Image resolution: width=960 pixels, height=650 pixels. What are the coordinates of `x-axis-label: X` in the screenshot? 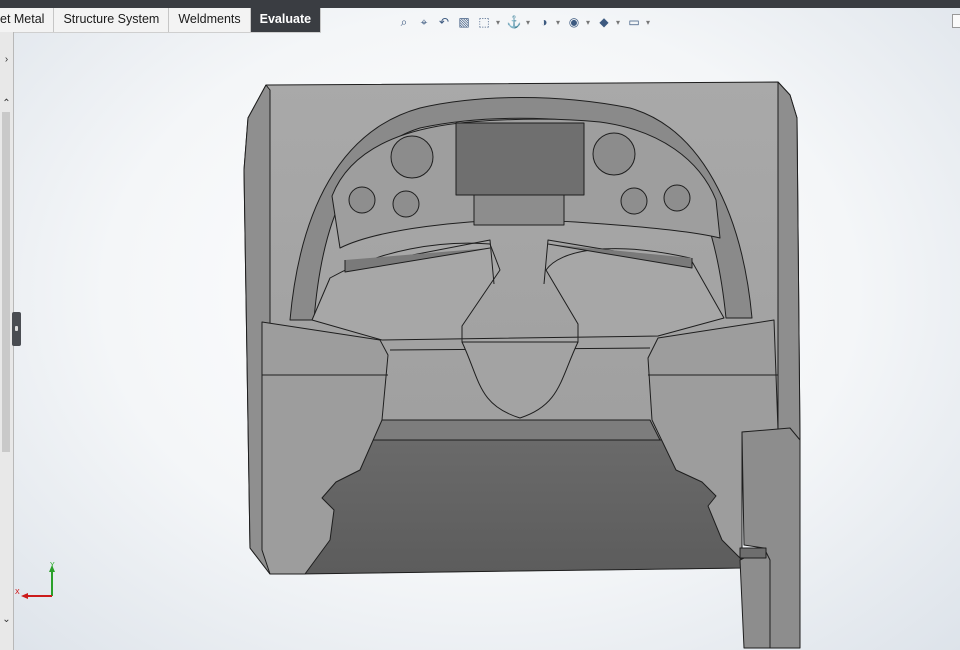 It's located at (17, 592).